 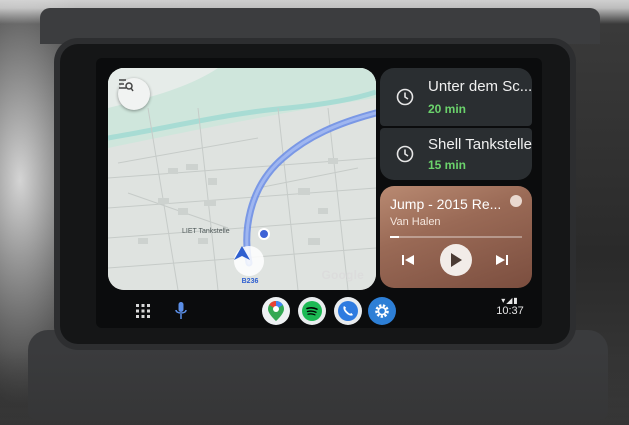 I want to click on app-grid-icon, so click(x=143, y=311).